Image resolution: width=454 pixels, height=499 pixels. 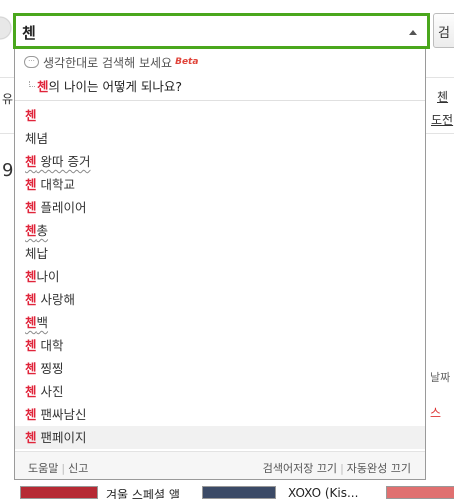 What do you see at coordinates (61, 437) in the screenshot?
I see `suggestion-text: 팬페이지` at bounding box center [61, 437].